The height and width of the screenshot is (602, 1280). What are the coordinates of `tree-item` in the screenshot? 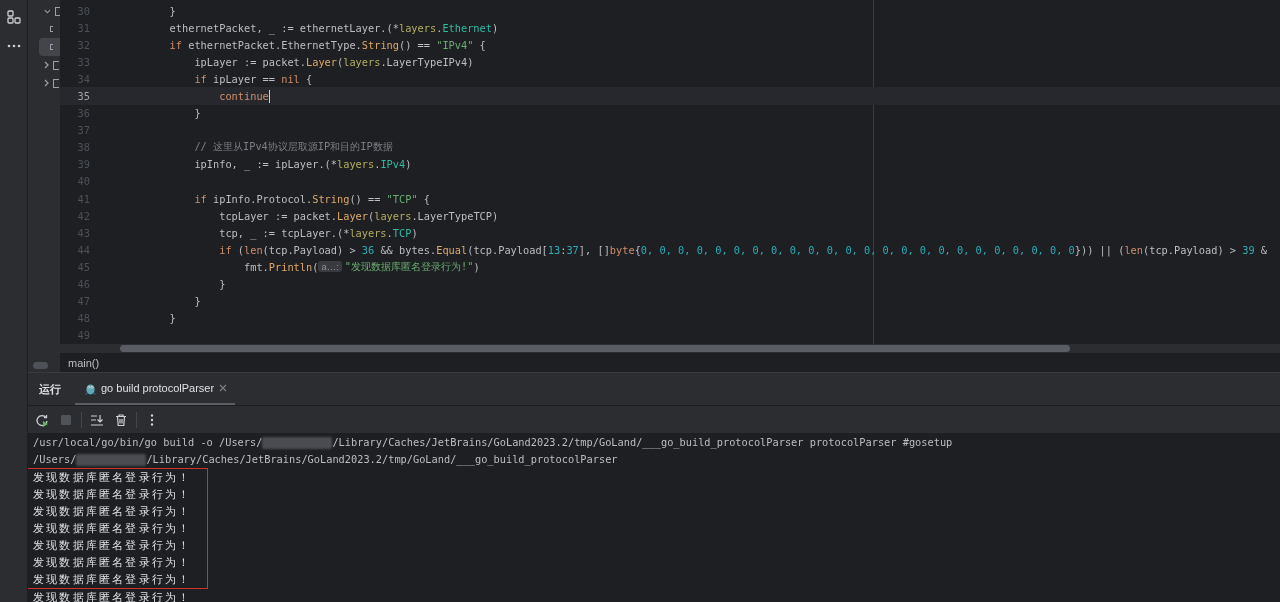 It's located at (49, 47).